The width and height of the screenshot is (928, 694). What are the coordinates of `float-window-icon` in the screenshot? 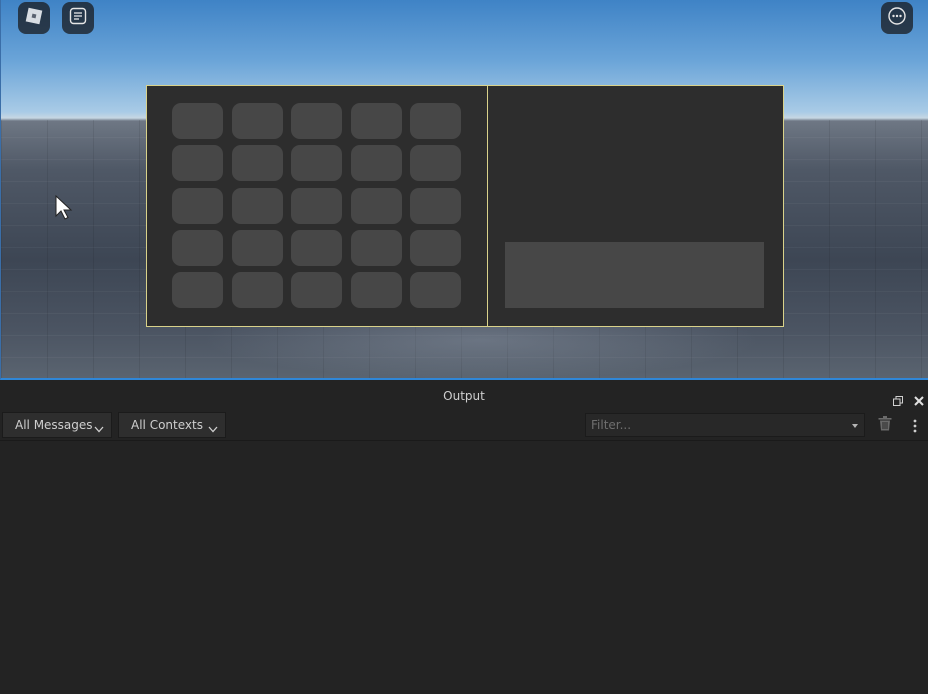 It's located at (898, 398).